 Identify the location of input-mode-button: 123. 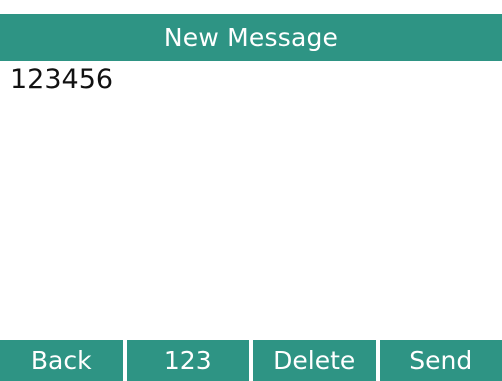
(187, 360).